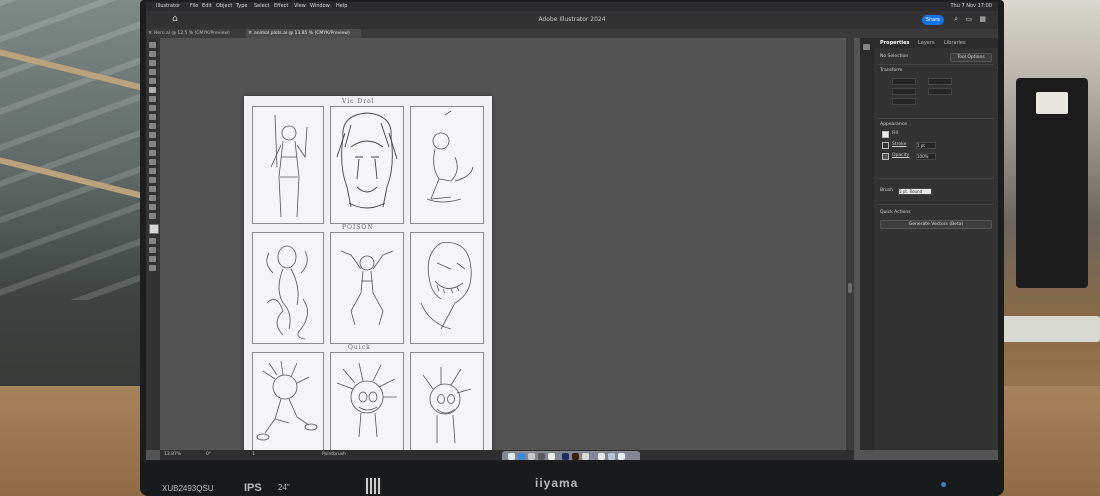 Image resolution: width=1100 pixels, height=496 pixels. What do you see at coordinates (541, 456) in the screenshot?
I see `settings-icon` at bounding box center [541, 456].